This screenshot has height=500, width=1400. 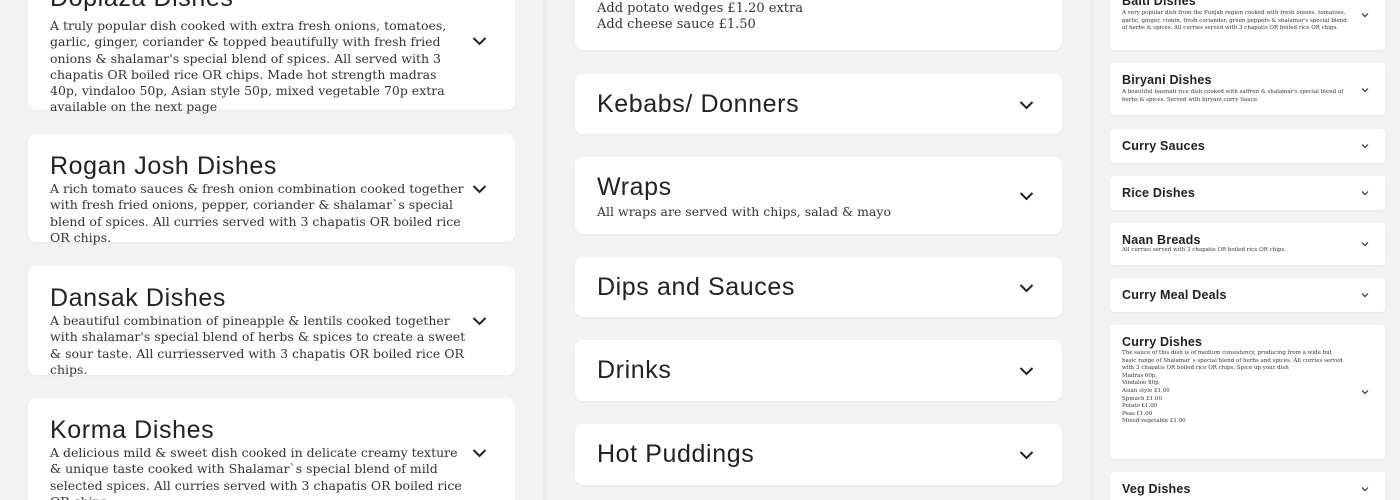 I want to click on category-card-dips: Dips and Sauces, so click(x=818, y=287).